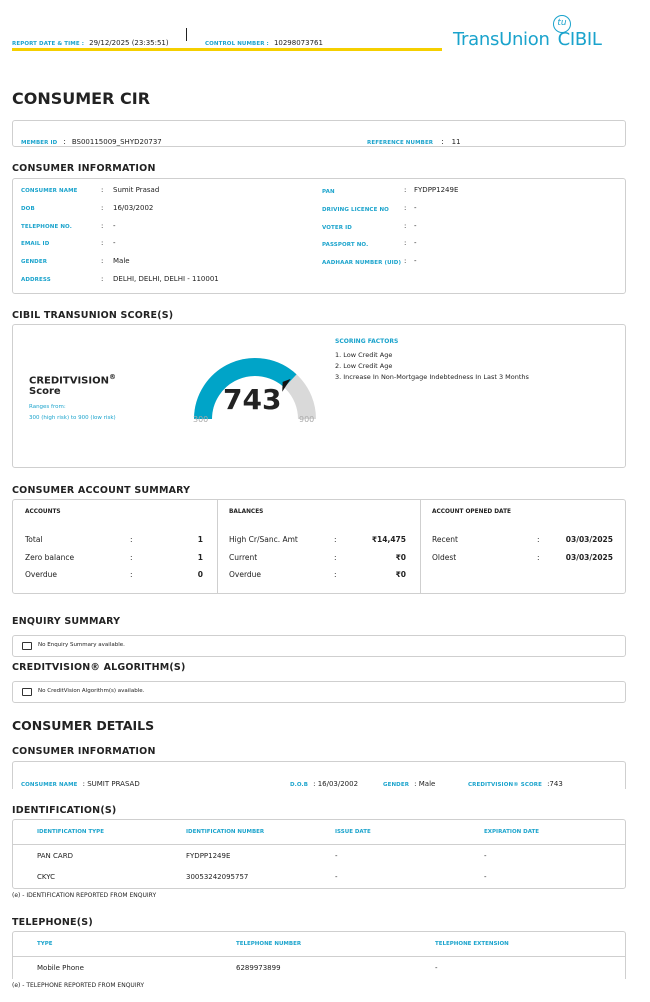 The image size is (650, 1002). Describe the element at coordinates (49, 191) in the screenshot. I see `field-label: CONSUMER NAME` at that location.